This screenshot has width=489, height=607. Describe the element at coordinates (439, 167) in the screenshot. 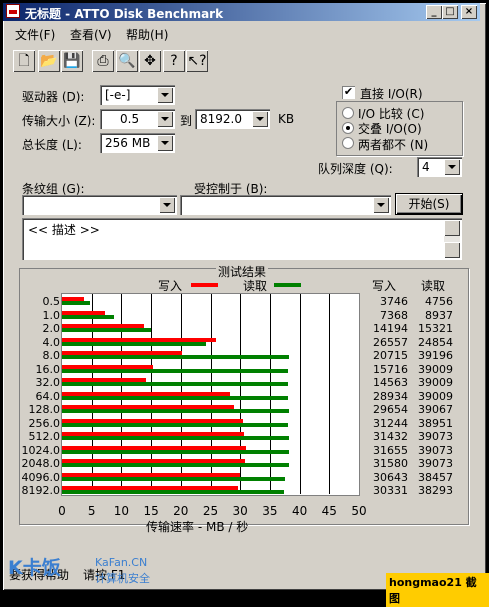

I see `queue-depth-select: 4` at that location.